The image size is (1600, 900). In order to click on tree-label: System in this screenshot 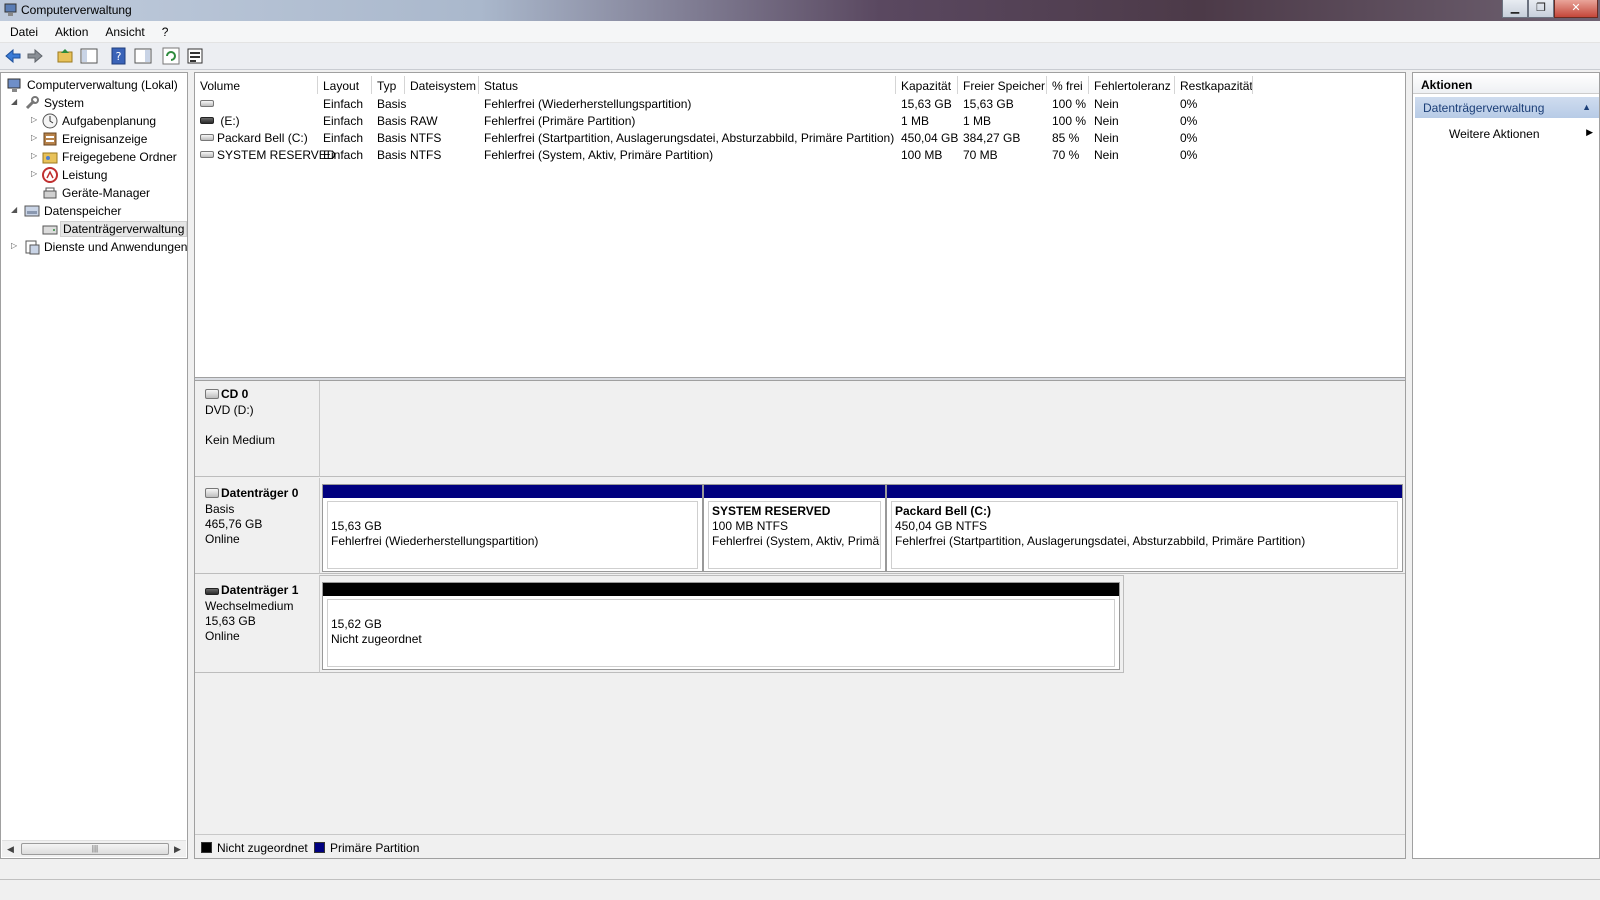, I will do `click(64, 103)`.